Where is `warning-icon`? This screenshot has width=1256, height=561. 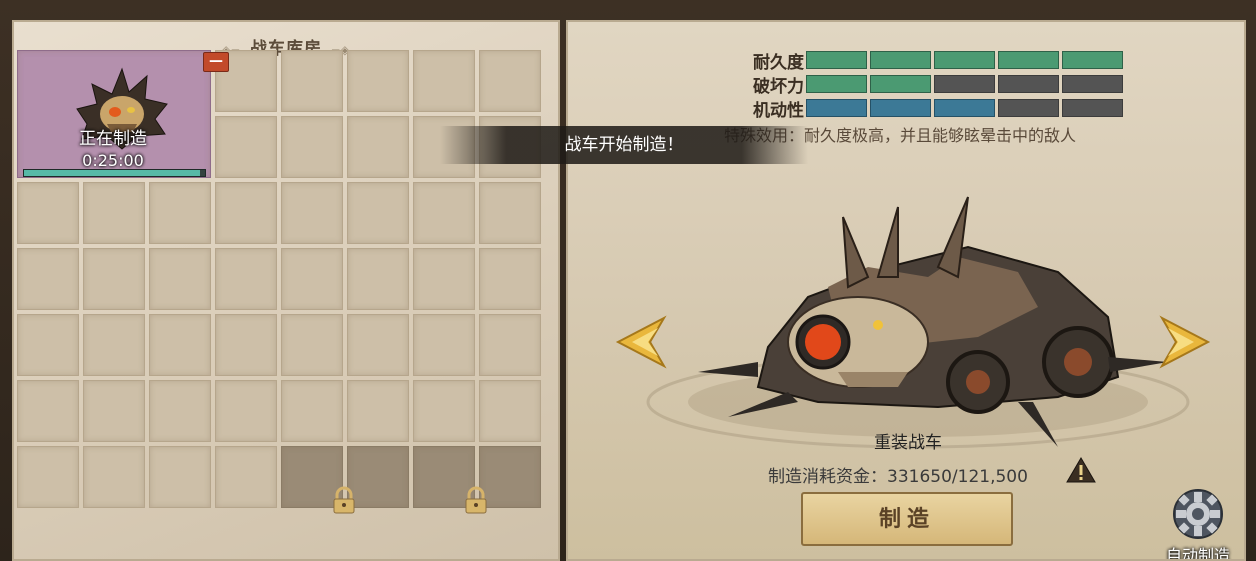 warning-icon is located at coordinates (1081, 470).